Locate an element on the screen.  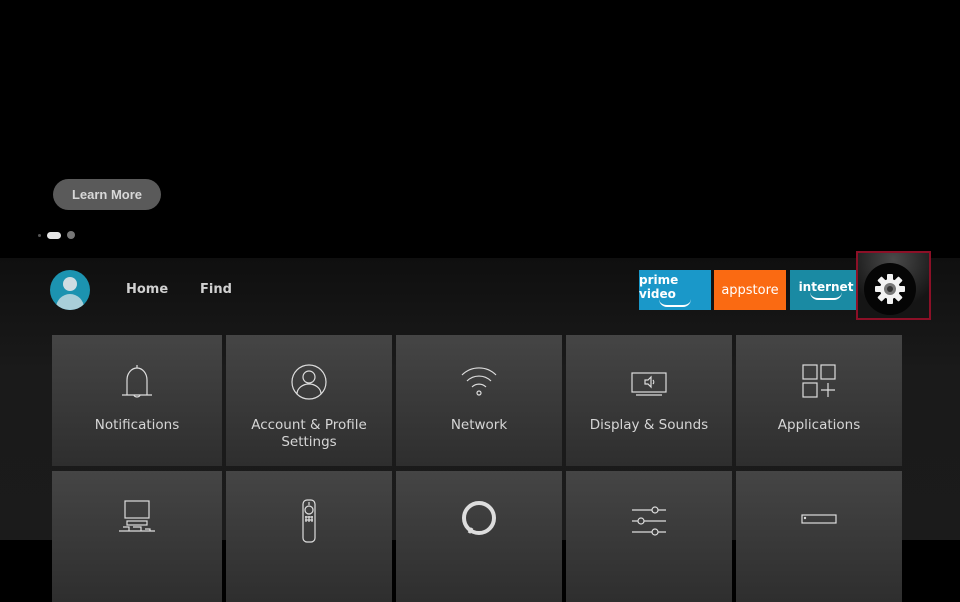
tile-equipment-control is located at coordinates (137, 536).